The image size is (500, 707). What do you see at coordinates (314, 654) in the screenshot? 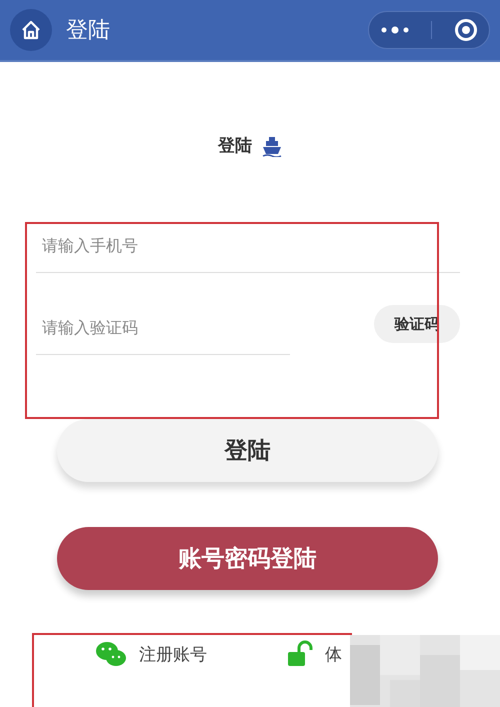
I see `footer-link: 体` at bounding box center [314, 654].